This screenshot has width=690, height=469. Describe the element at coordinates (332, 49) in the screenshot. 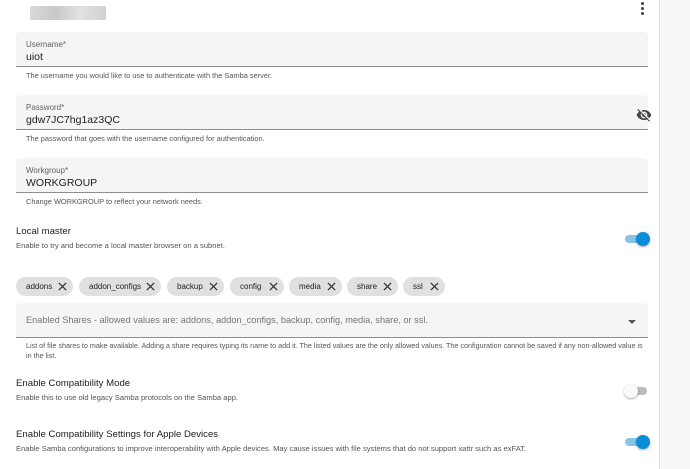

I see `username-field: Username*` at that location.